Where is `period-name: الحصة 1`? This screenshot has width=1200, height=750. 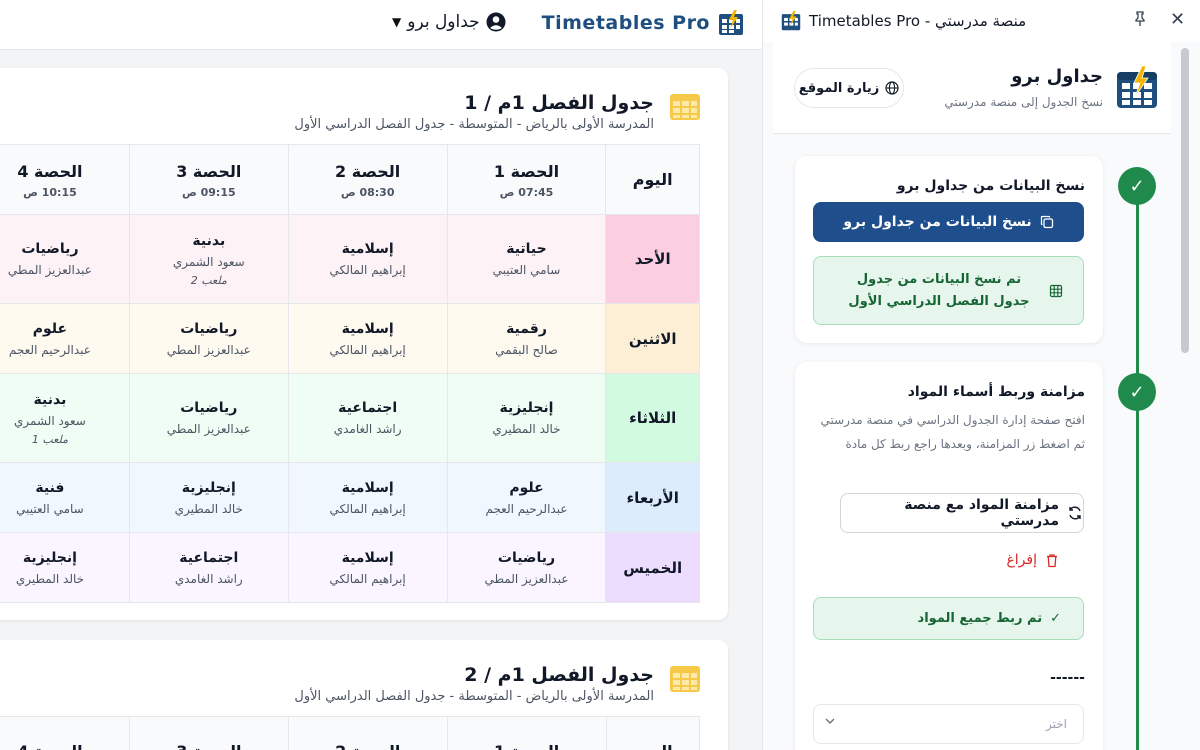
period-name: الحصة 1 is located at coordinates (526, 171).